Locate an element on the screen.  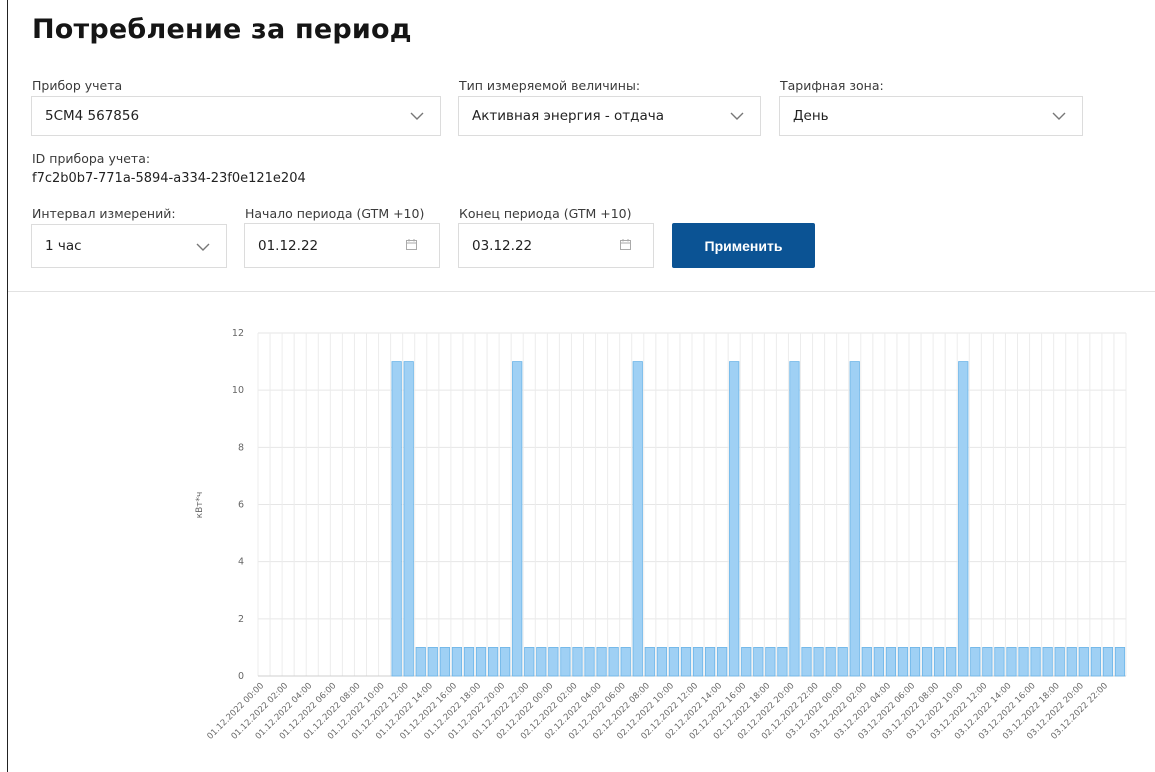
y-tick-label: 10 is located at coordinates (238, 390).